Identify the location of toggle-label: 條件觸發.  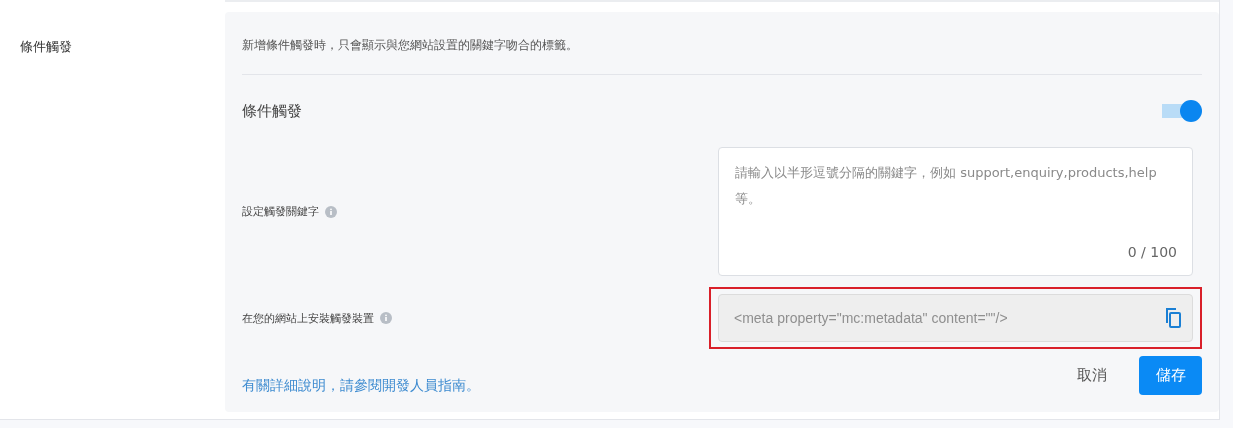
(272, 111).